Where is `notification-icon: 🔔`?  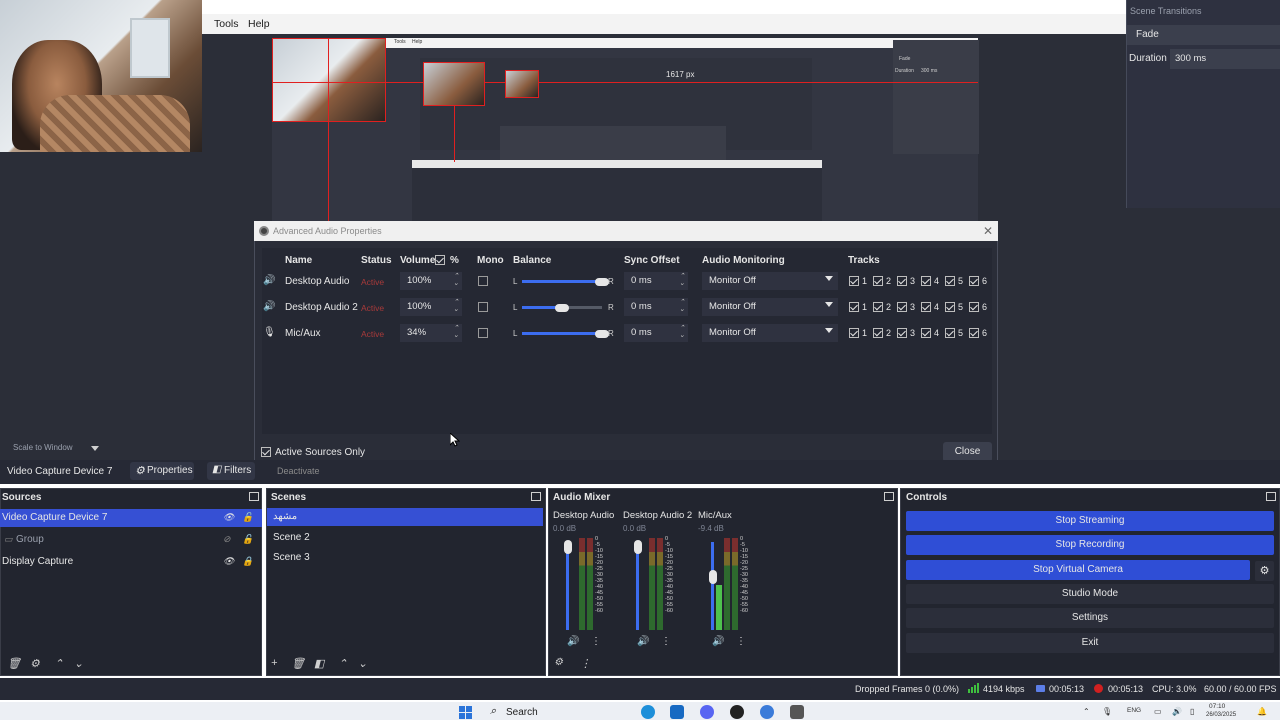 notification-icon: 🔔 is located at coordinates (1262, 711).